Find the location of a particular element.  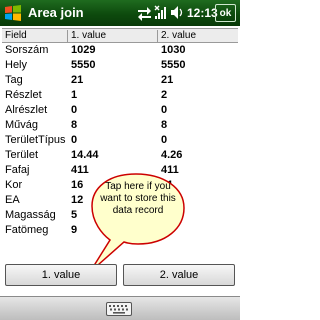

value-1-cell: 5550 is located at coordinates (83, 65).